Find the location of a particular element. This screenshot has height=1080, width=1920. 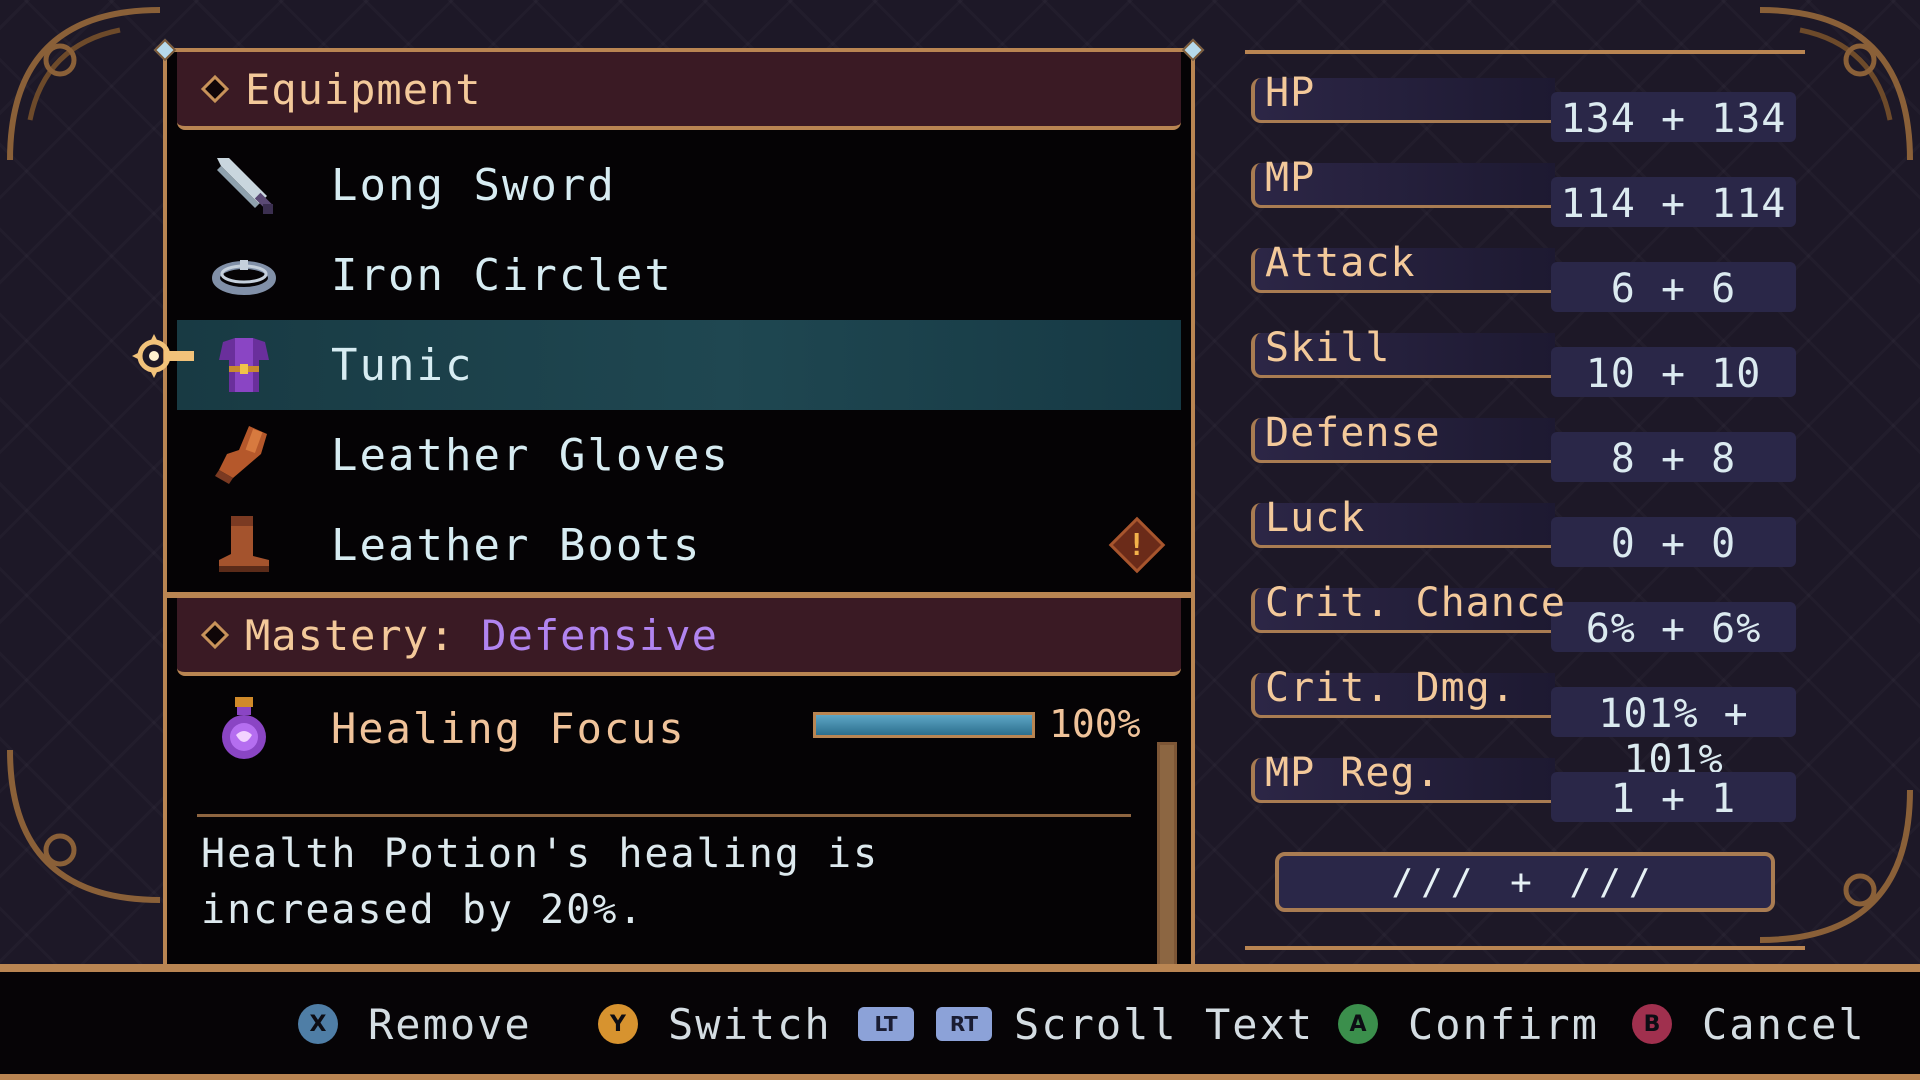

mastery-skill-name: Healing Focus is located at coordinates (508, 728).